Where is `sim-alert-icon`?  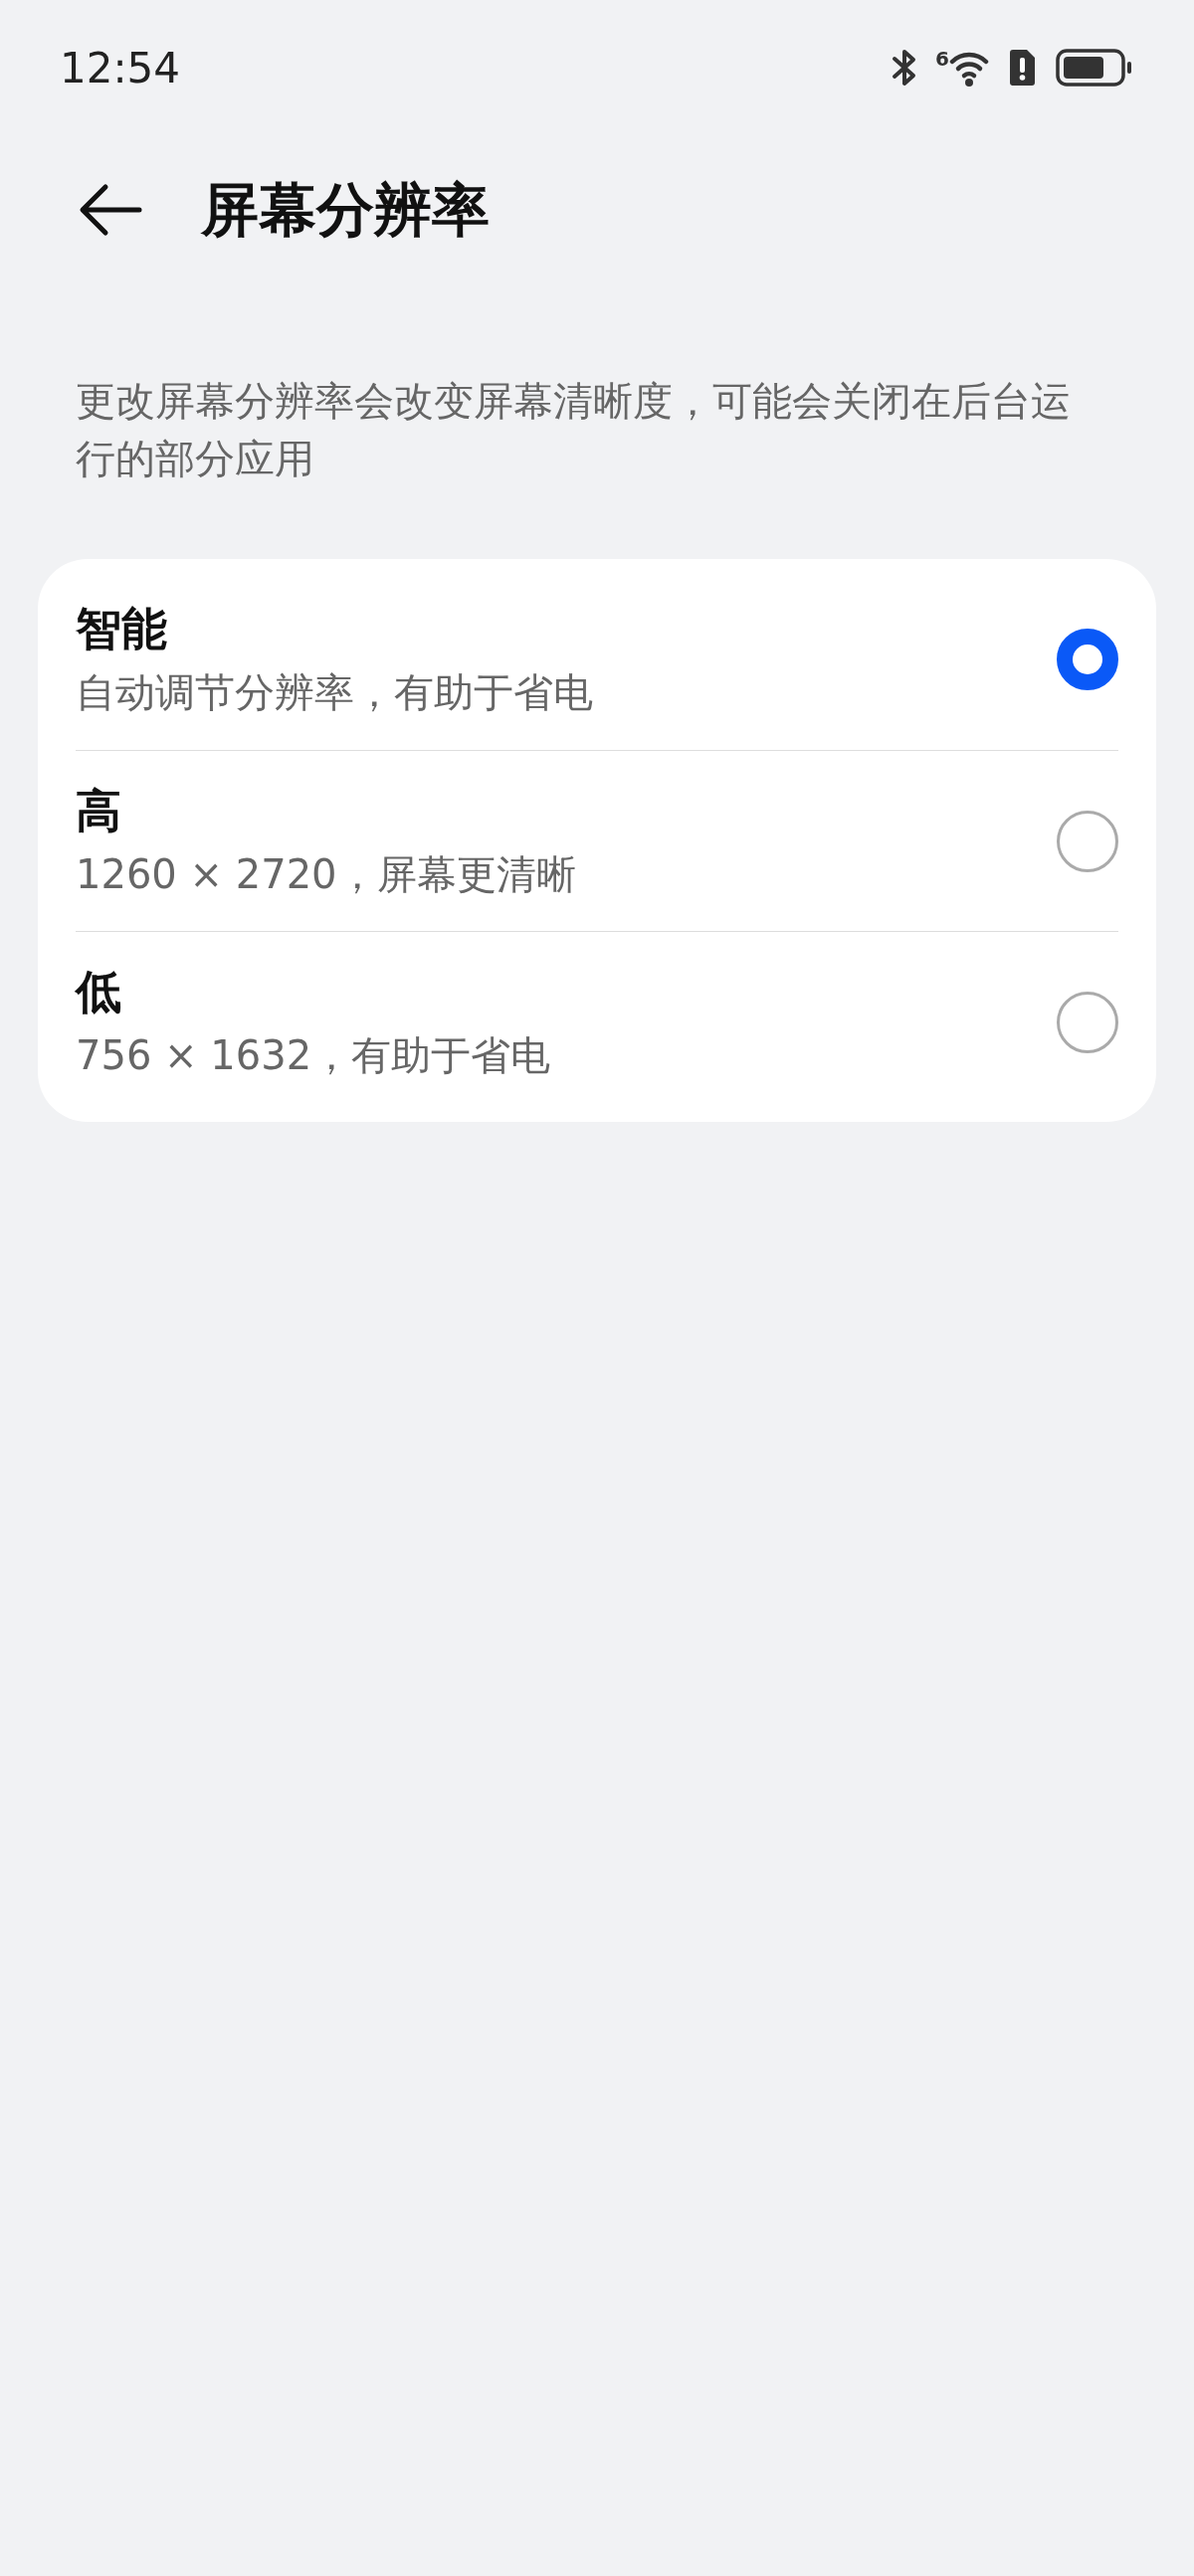 sim-alert-icon is located at coordinates (1022, 68).